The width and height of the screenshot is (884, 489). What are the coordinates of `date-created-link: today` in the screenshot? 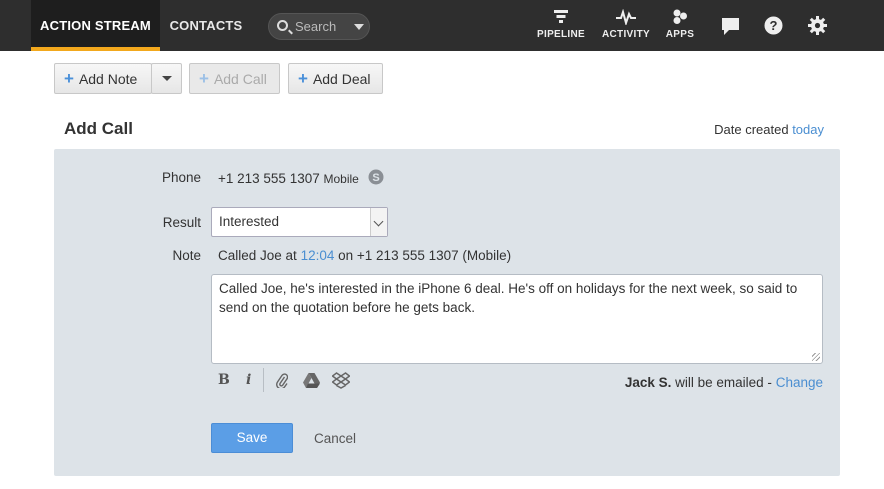 It's located at (808, 129).